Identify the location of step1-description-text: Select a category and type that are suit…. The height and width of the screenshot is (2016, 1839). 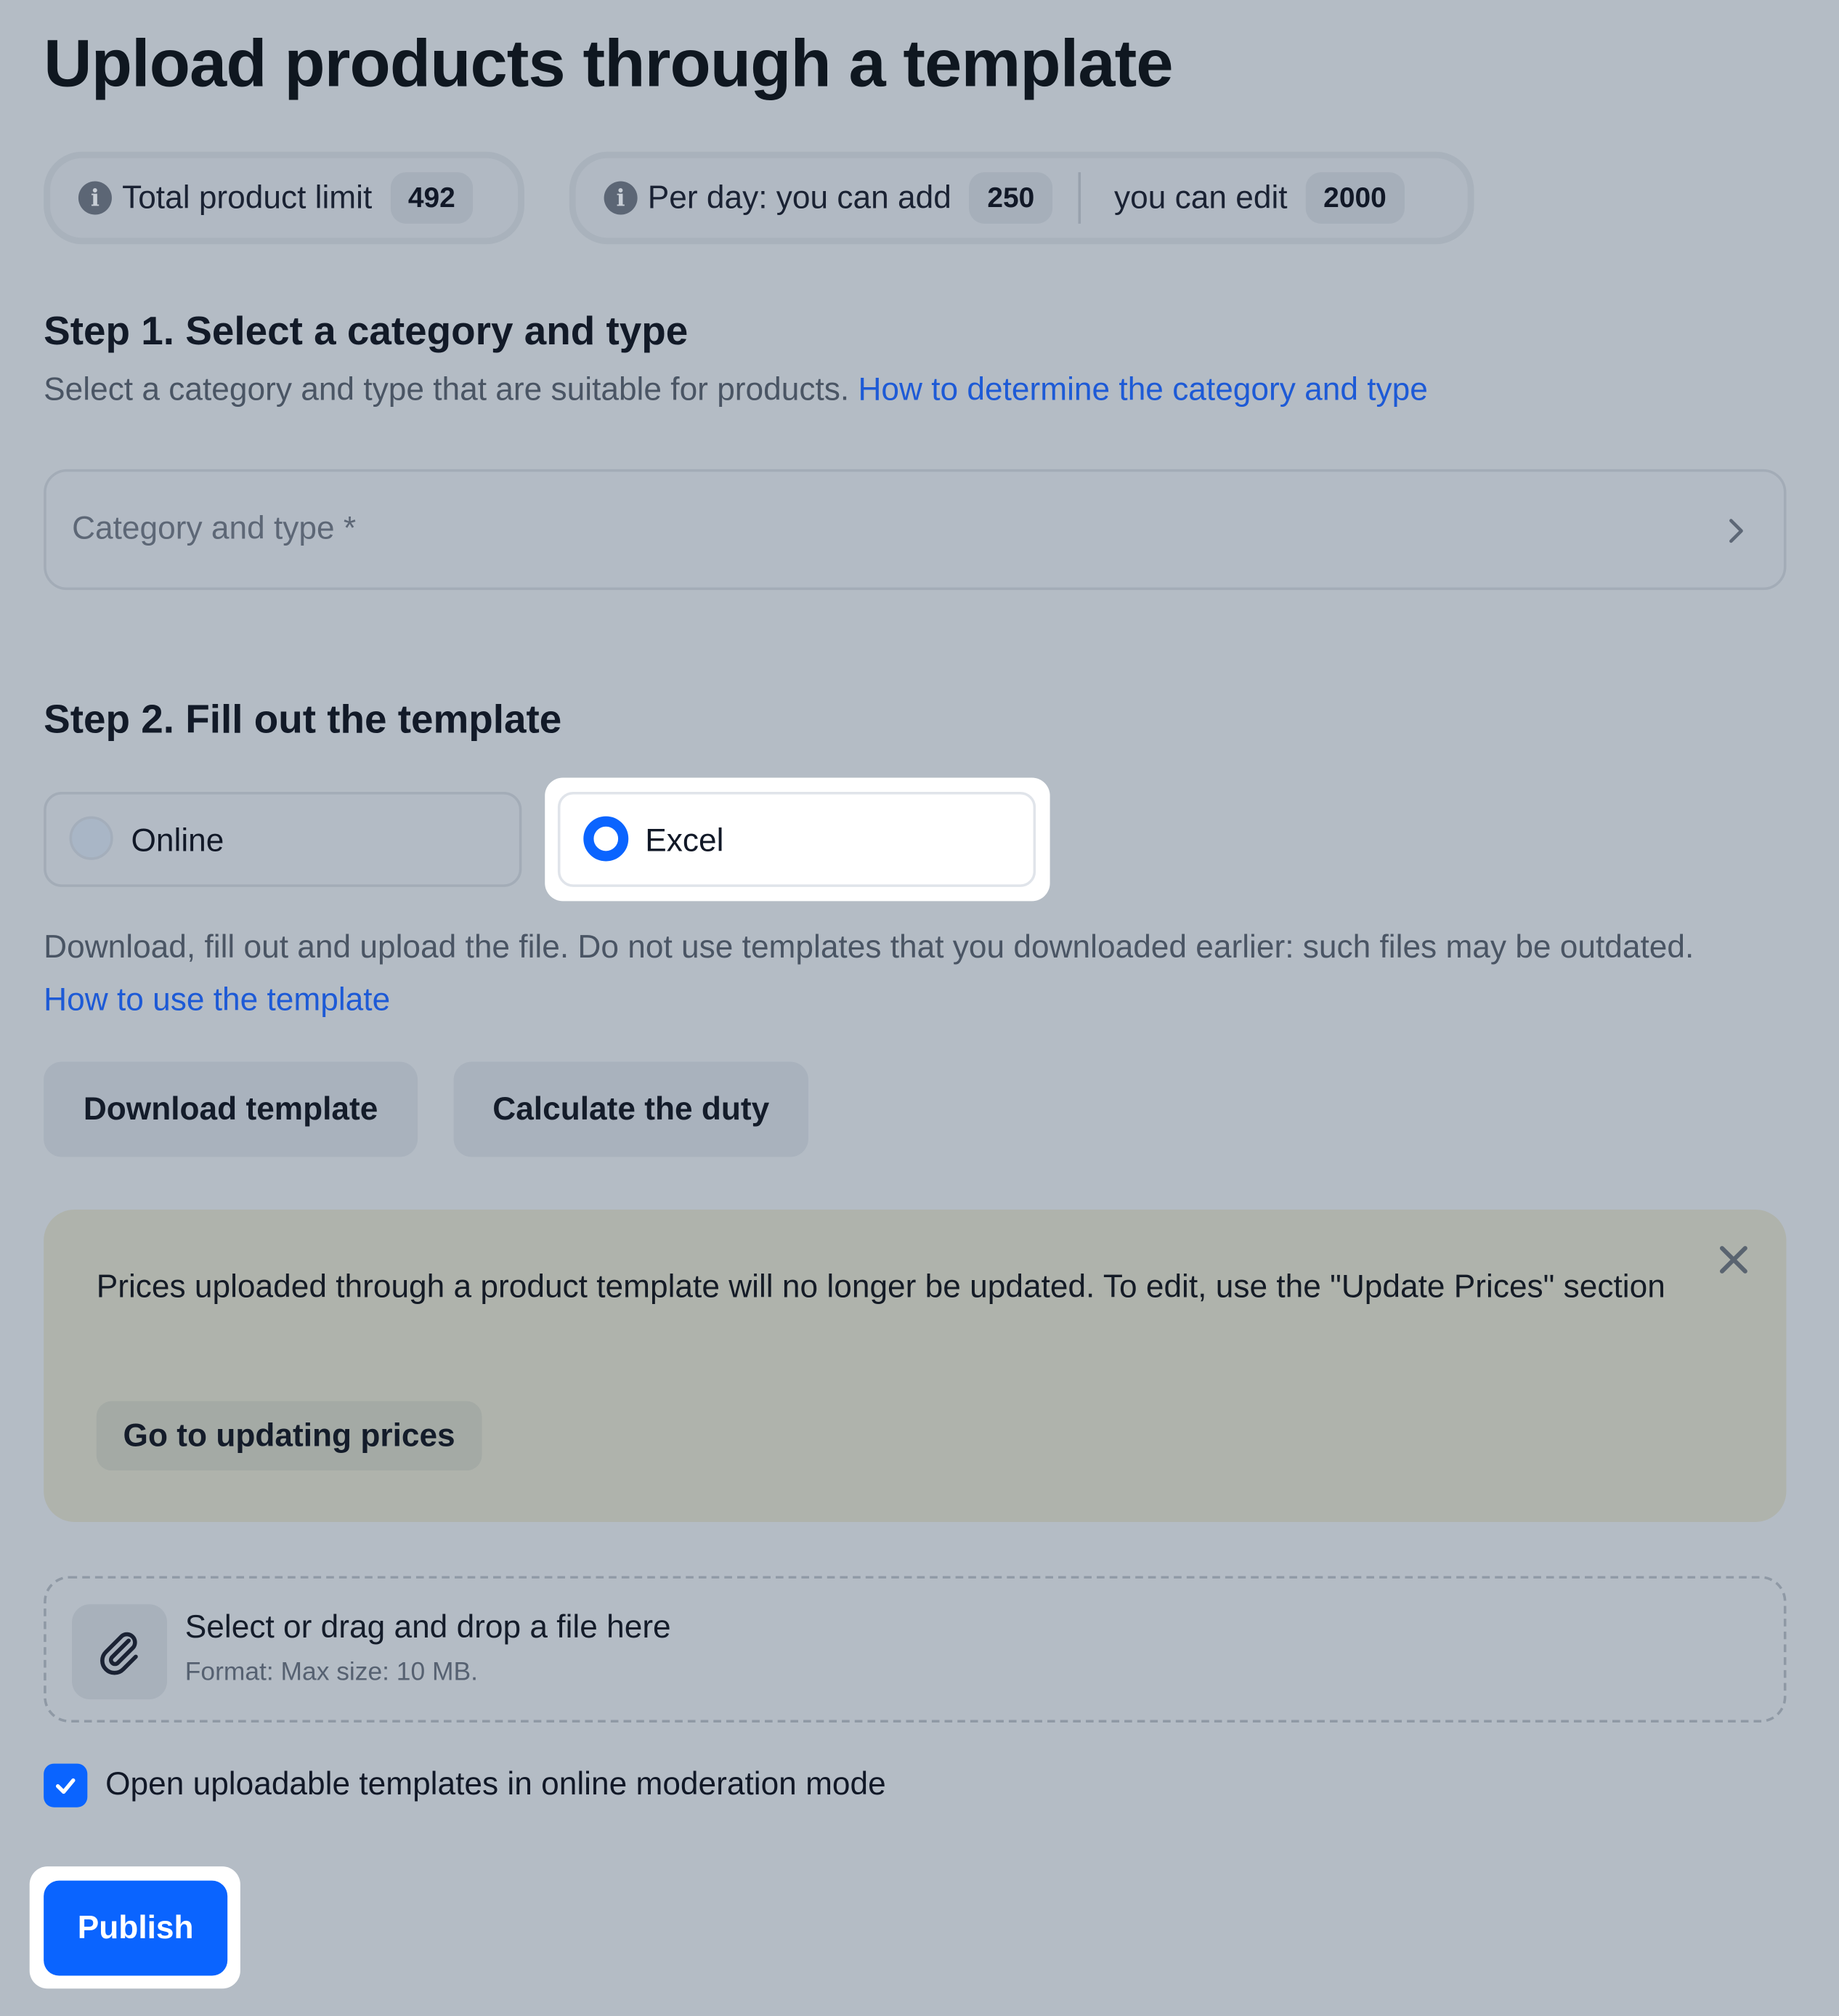
(447, 390).